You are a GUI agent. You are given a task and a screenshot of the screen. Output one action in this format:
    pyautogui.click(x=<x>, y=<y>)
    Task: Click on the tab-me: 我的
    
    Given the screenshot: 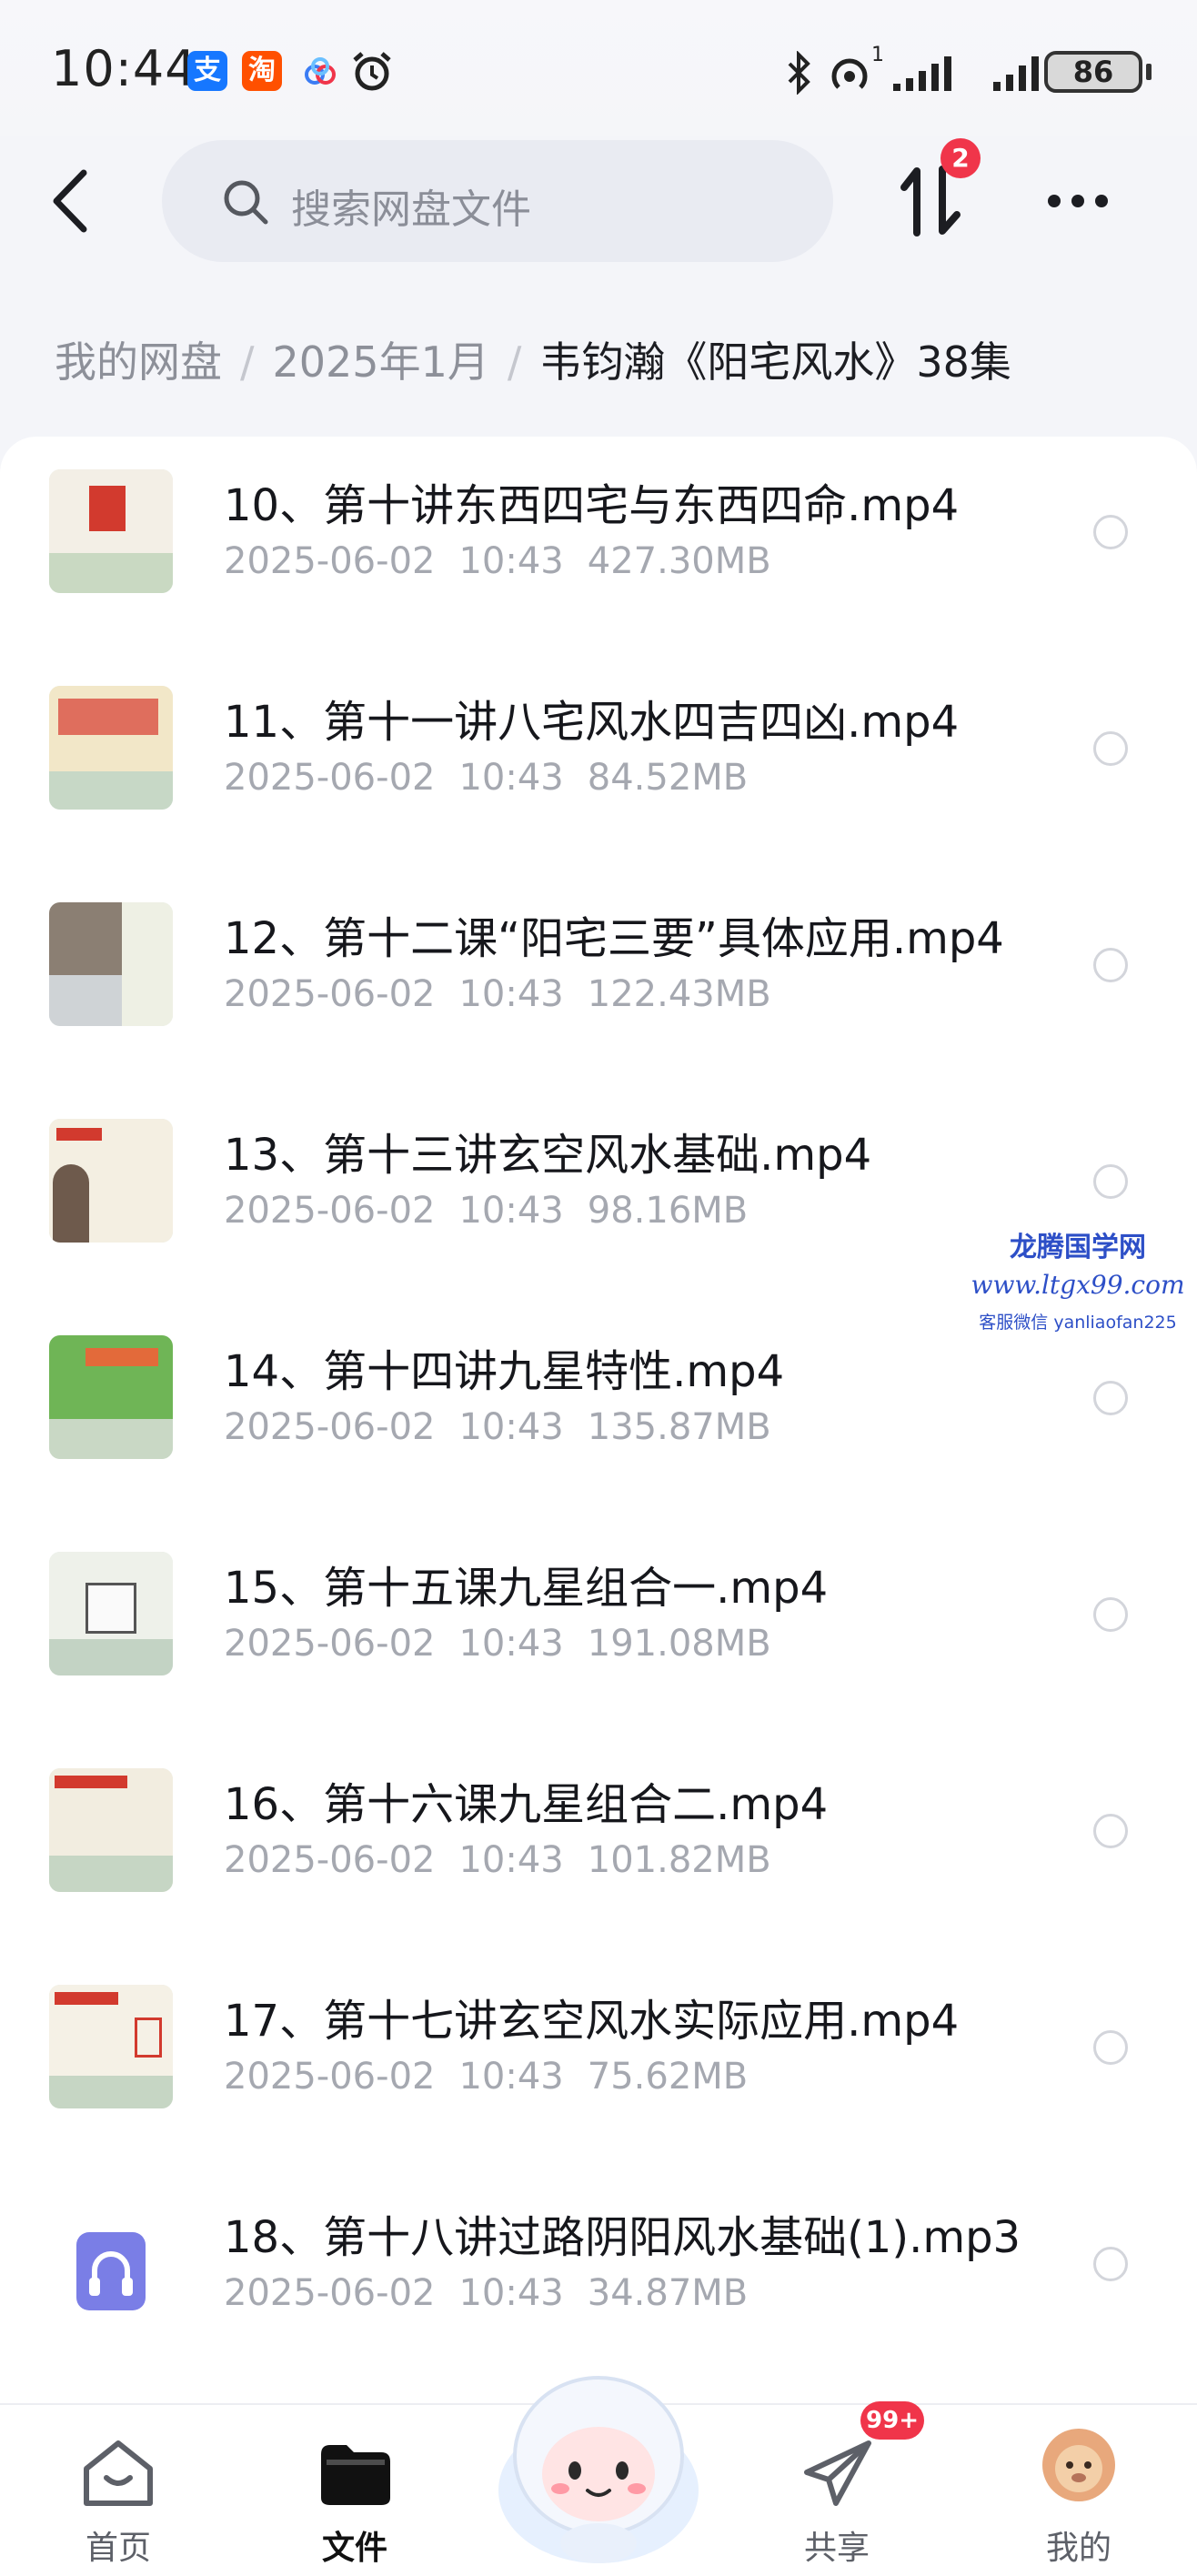 What is the action you would take?
    pyautogui.click(x=1078, y=2496)
    